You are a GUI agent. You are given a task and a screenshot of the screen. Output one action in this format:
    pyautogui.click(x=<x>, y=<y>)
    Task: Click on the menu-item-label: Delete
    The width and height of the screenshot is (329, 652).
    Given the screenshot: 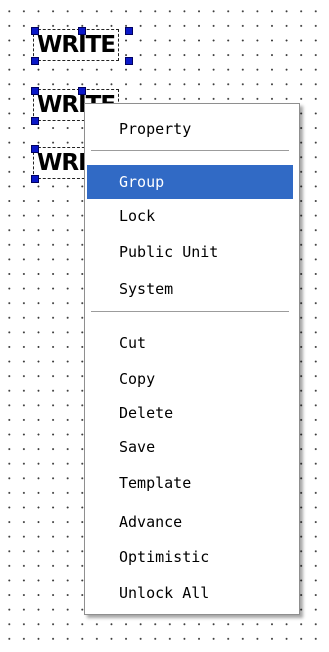 What is the action you would take?
    pyautogui.click(x=146, y=413)
    